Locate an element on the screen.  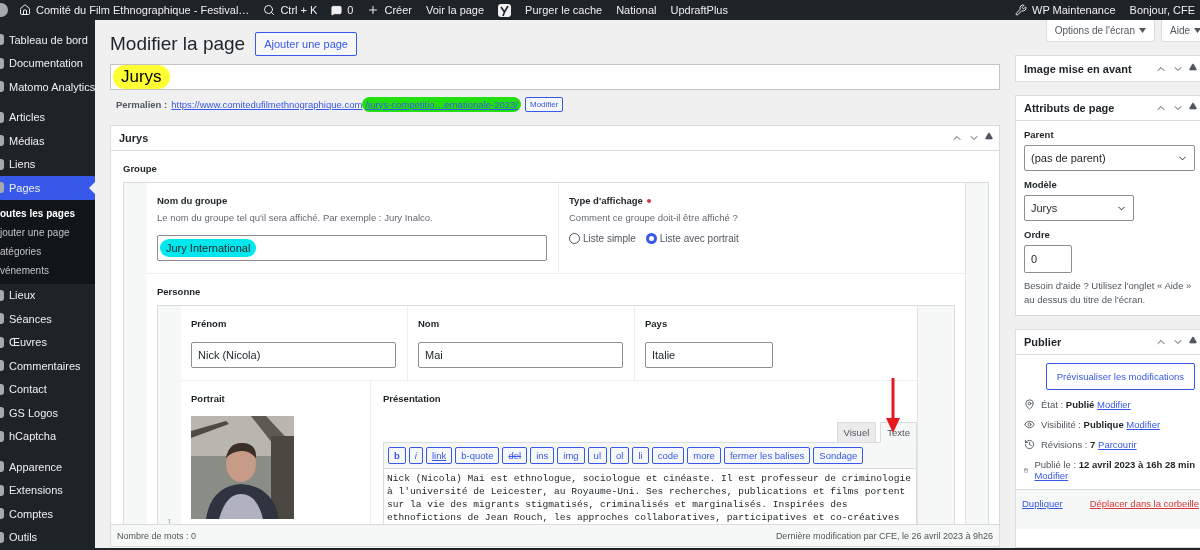
field-label: Prénom is located at coordinates (209, 323).